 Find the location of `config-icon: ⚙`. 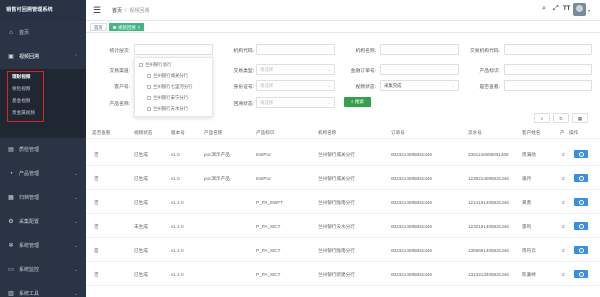

config-icon: ⚙ is located at coordinates (11, 222).